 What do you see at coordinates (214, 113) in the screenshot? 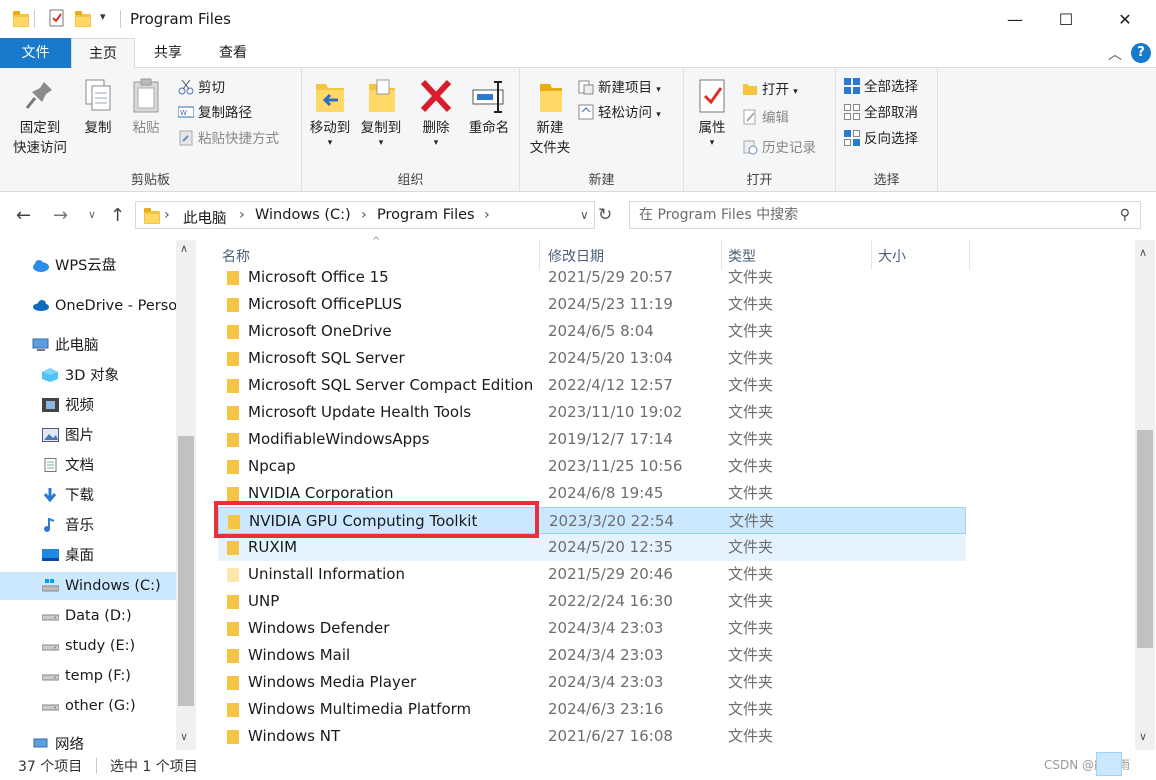
I see `copy-path-button: W 复制路径` at bounding box center [214, 113].